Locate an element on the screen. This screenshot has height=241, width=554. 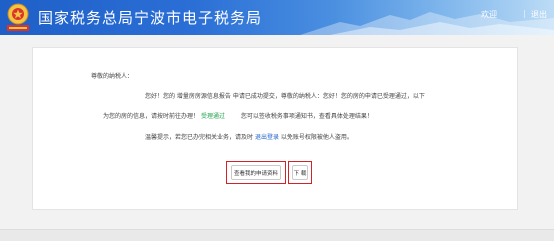
welcome-text: 欢迎 is located at coordinates (489, 14).